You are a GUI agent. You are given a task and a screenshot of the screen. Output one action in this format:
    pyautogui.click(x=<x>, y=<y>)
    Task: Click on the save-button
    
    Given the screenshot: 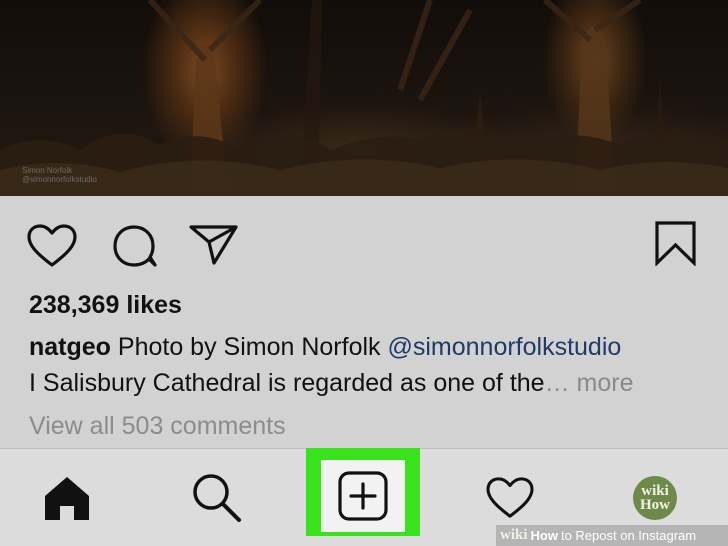 What is the action you would take?
    pyautogui.click(x=676, y=243)
    